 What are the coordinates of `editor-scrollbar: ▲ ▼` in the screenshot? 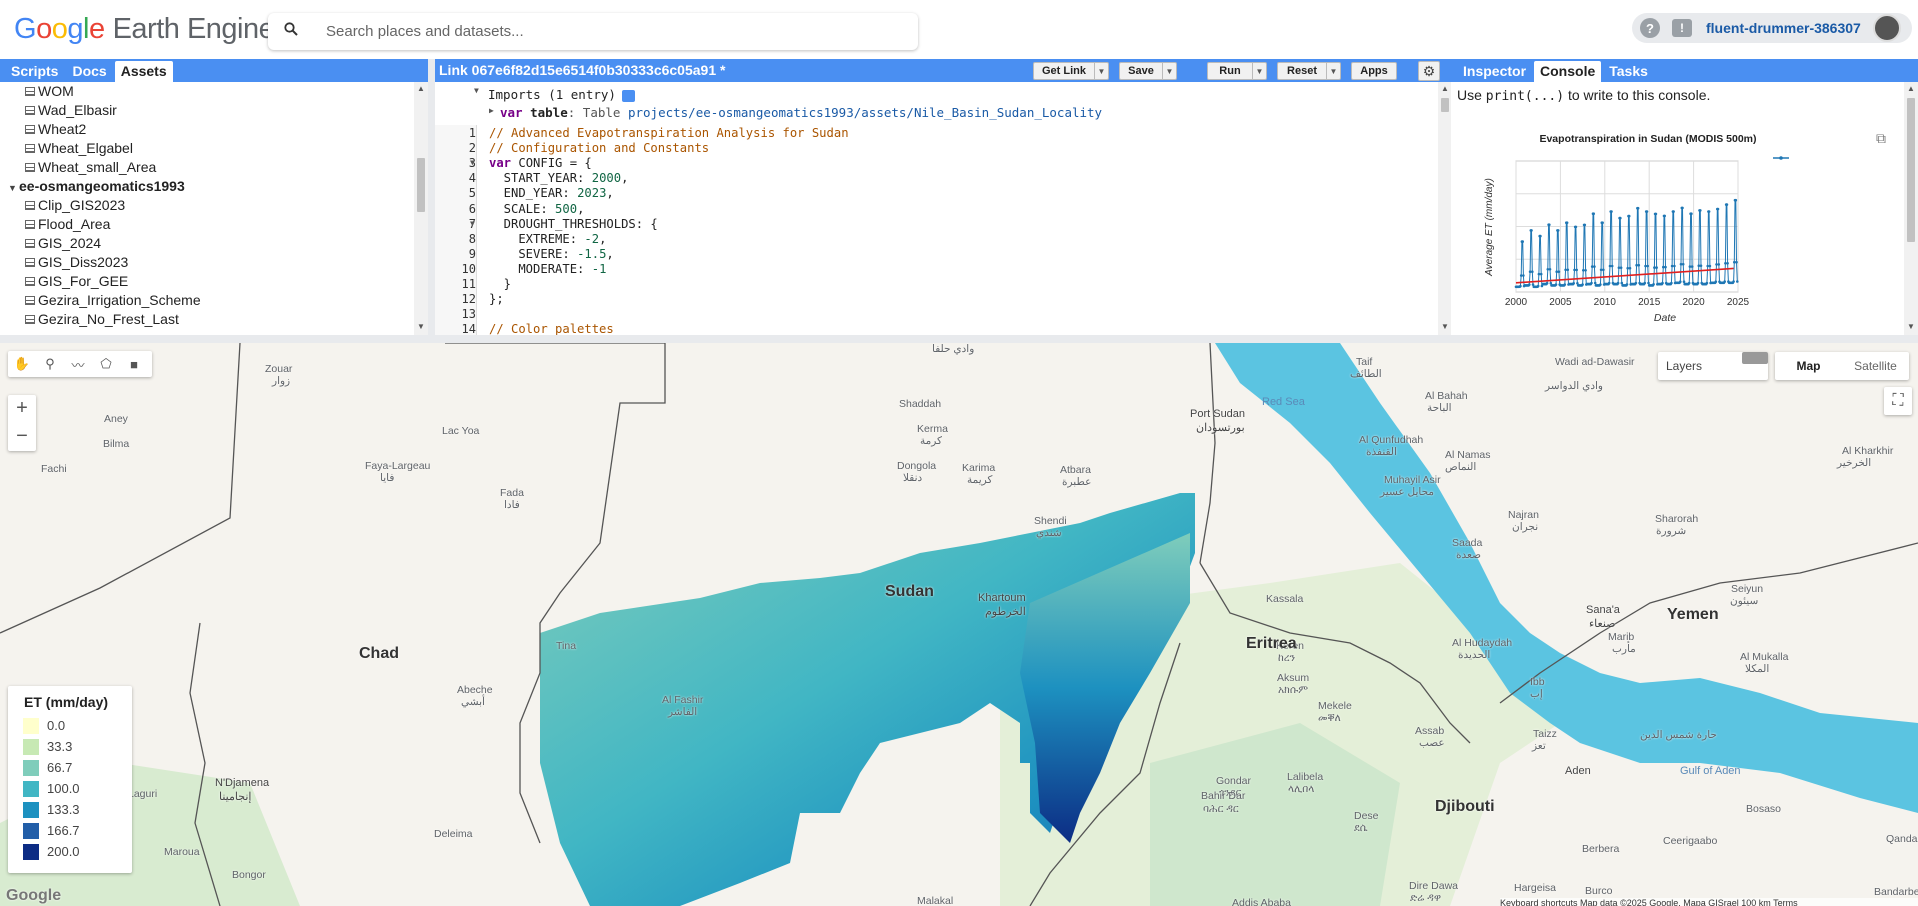 It's located at (1445, 208).